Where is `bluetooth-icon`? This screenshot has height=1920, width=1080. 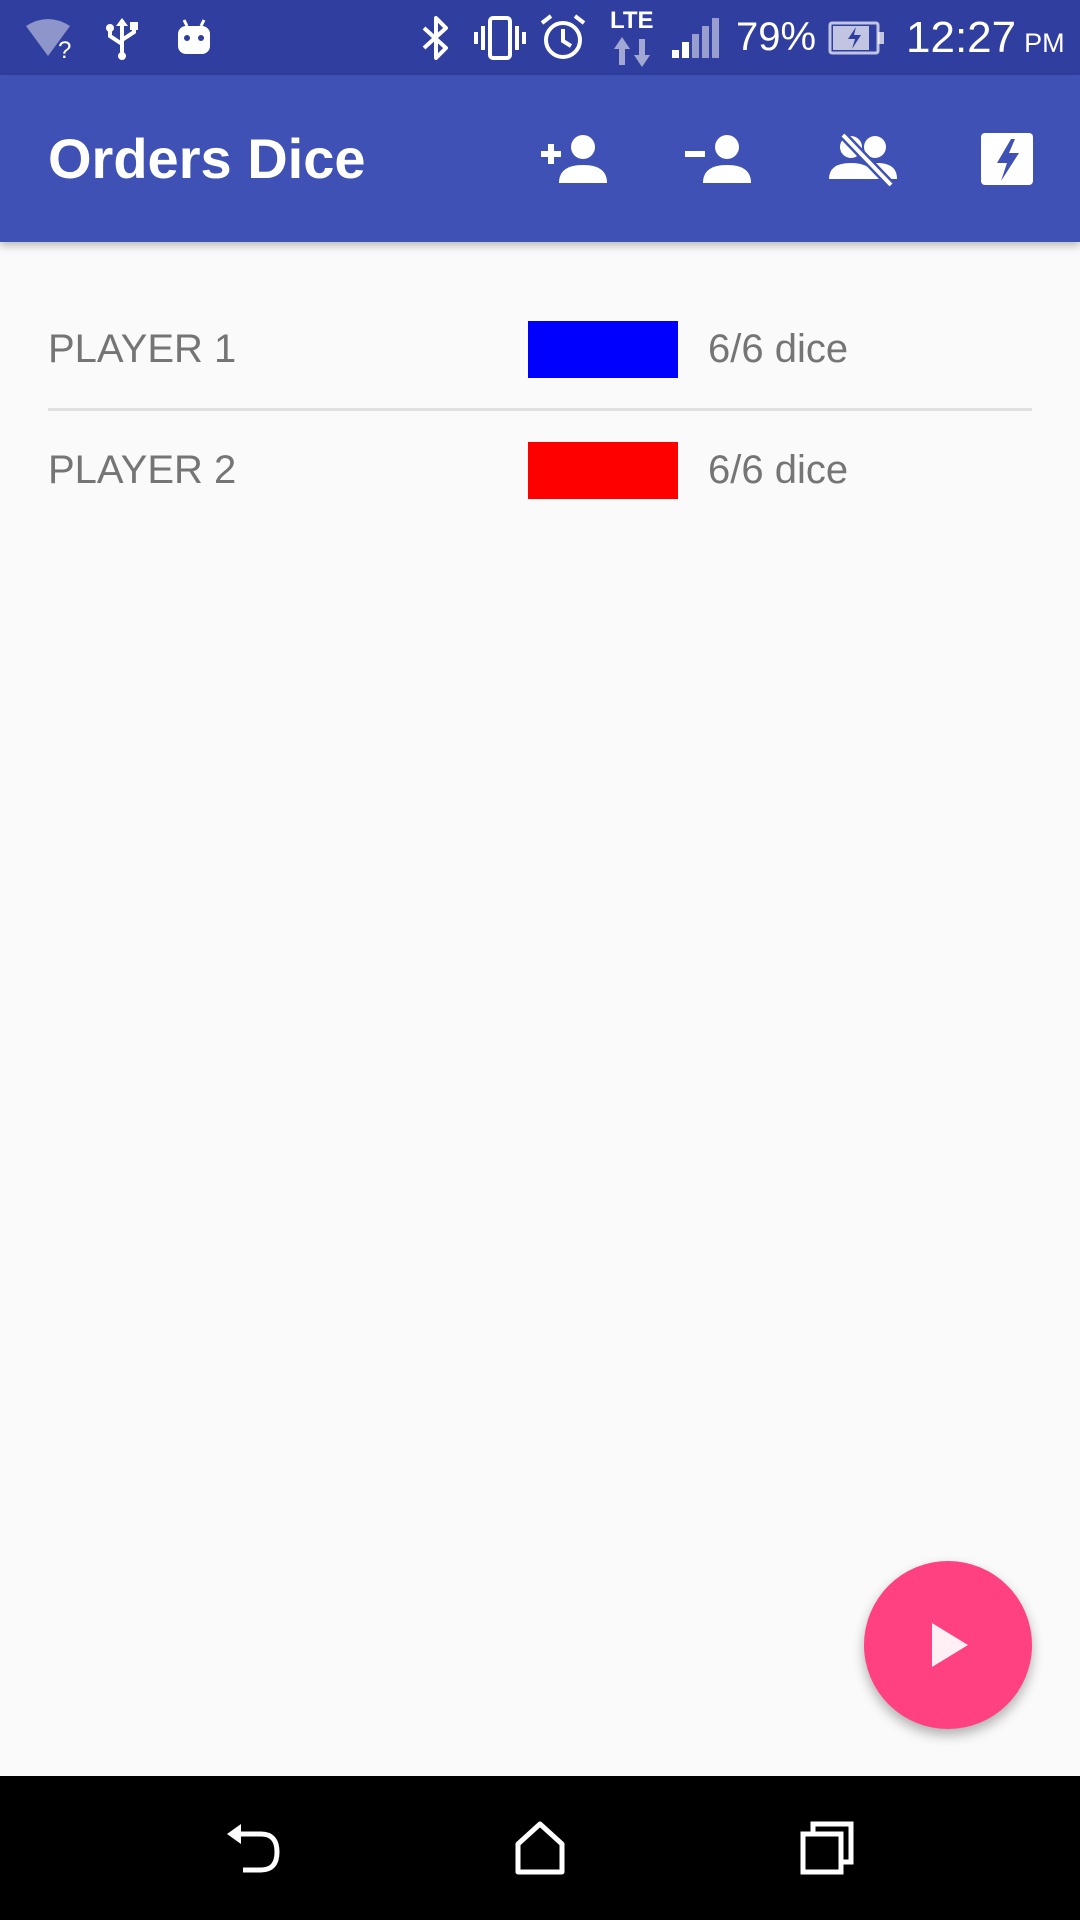
bluetooth-icon is located at coordinates (436, 37).